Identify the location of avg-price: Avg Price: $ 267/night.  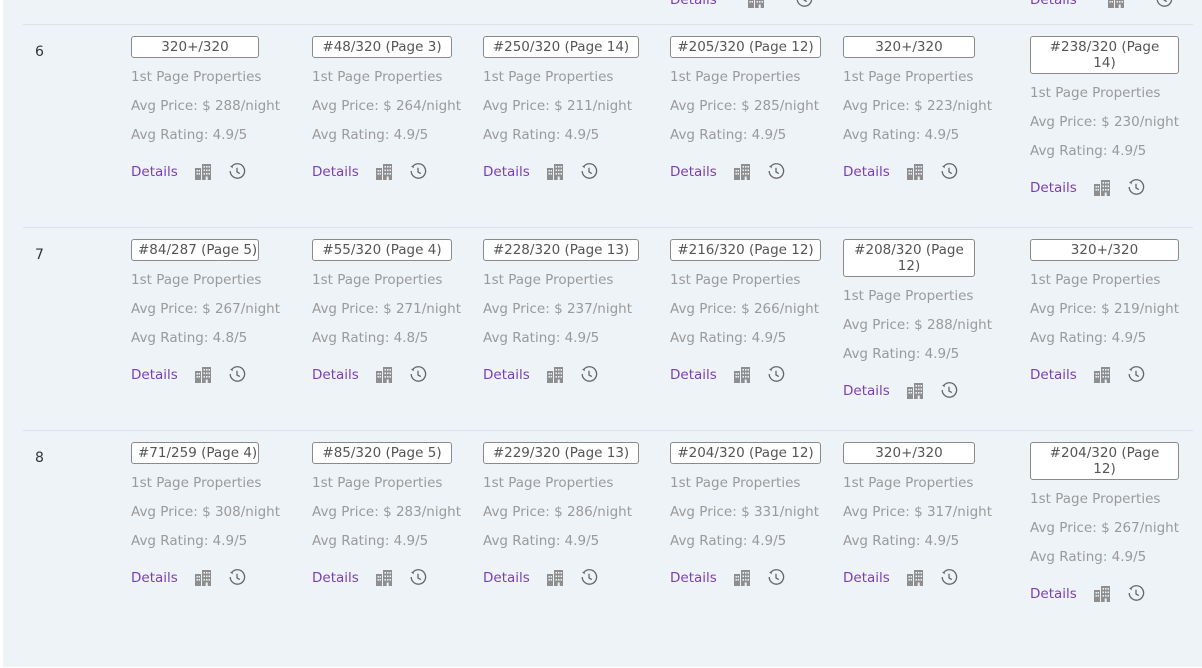
(205, 309).